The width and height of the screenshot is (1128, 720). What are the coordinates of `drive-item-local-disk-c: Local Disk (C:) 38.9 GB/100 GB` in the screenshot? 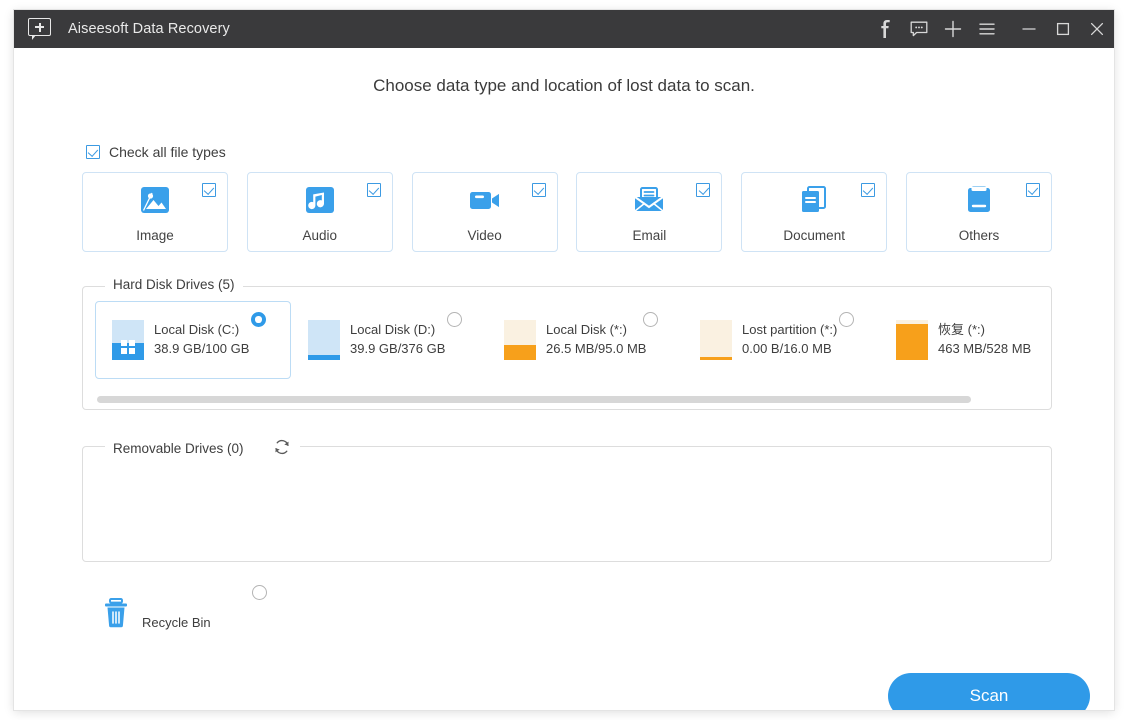 It's located at (193, 340).